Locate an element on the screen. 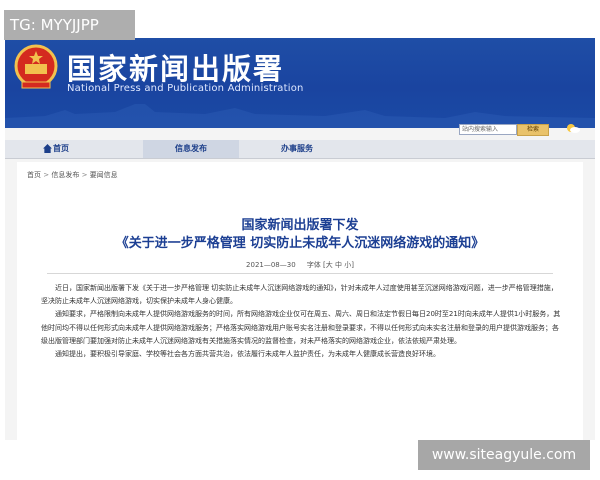 The height and width of the screenshot is (480, 600). site-title: 国家新闻出版署 is located at coordinates (176, 69).